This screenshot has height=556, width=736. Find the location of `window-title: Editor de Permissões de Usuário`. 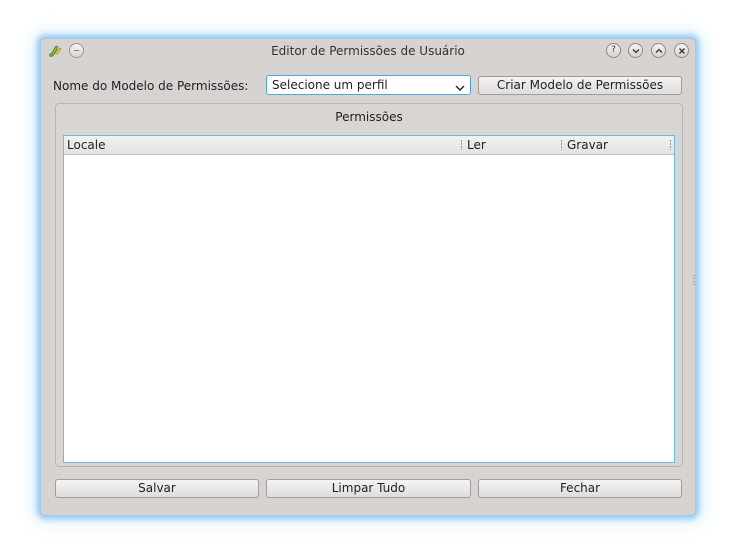

window-title: Editor de Permissões de Usuário is located at coordinates (368, 51).